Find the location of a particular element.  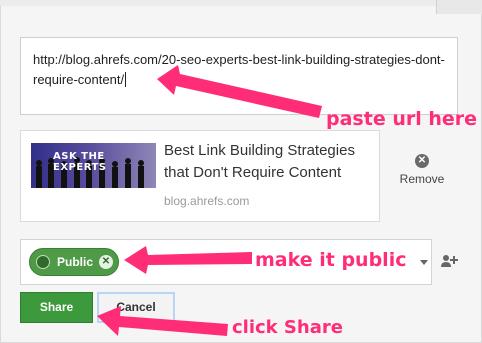

text-caret is located at coordinates (126, 79).